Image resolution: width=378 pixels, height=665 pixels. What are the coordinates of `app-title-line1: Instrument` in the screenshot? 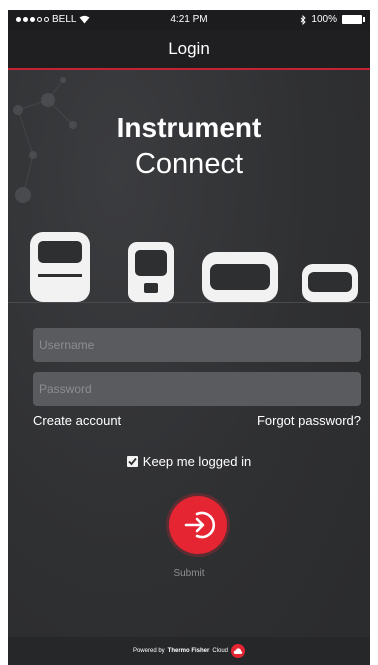 It's located at (189, 127).